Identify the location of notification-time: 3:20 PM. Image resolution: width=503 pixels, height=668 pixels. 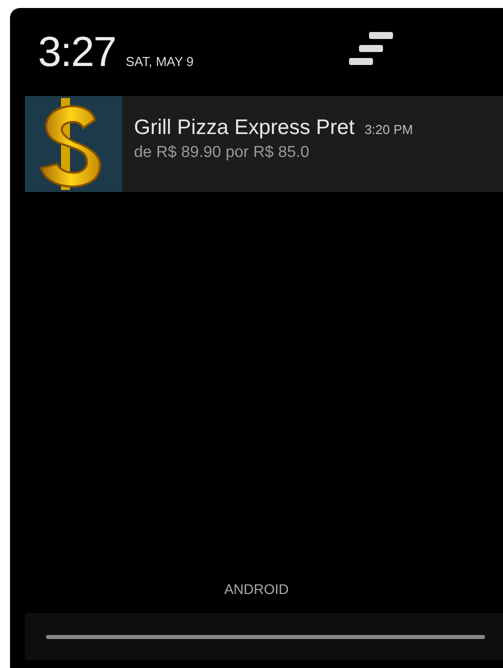
(388, 129).